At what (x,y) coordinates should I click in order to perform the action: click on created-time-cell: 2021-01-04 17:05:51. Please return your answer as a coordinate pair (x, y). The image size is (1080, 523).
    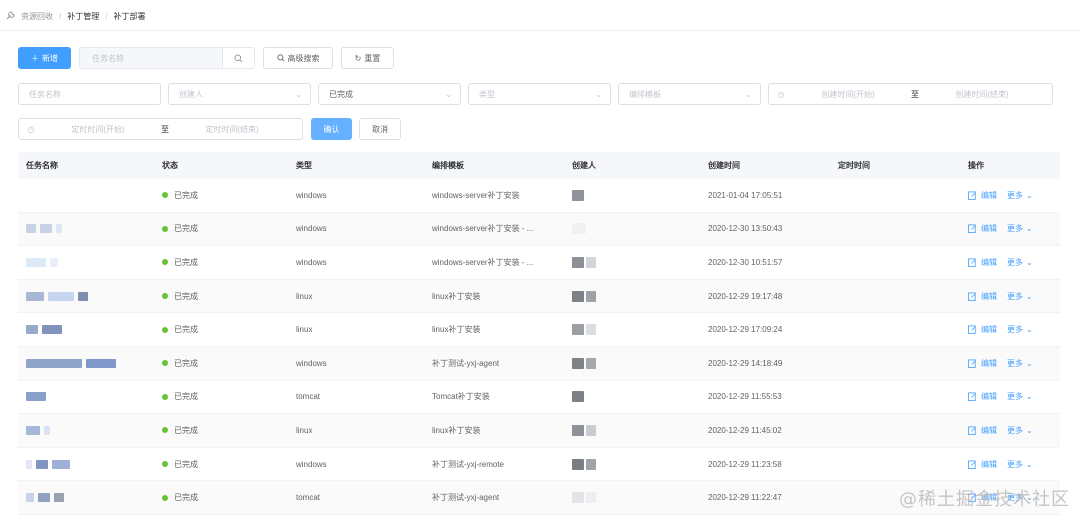
    Looking at the image, I should click on (745, 195).